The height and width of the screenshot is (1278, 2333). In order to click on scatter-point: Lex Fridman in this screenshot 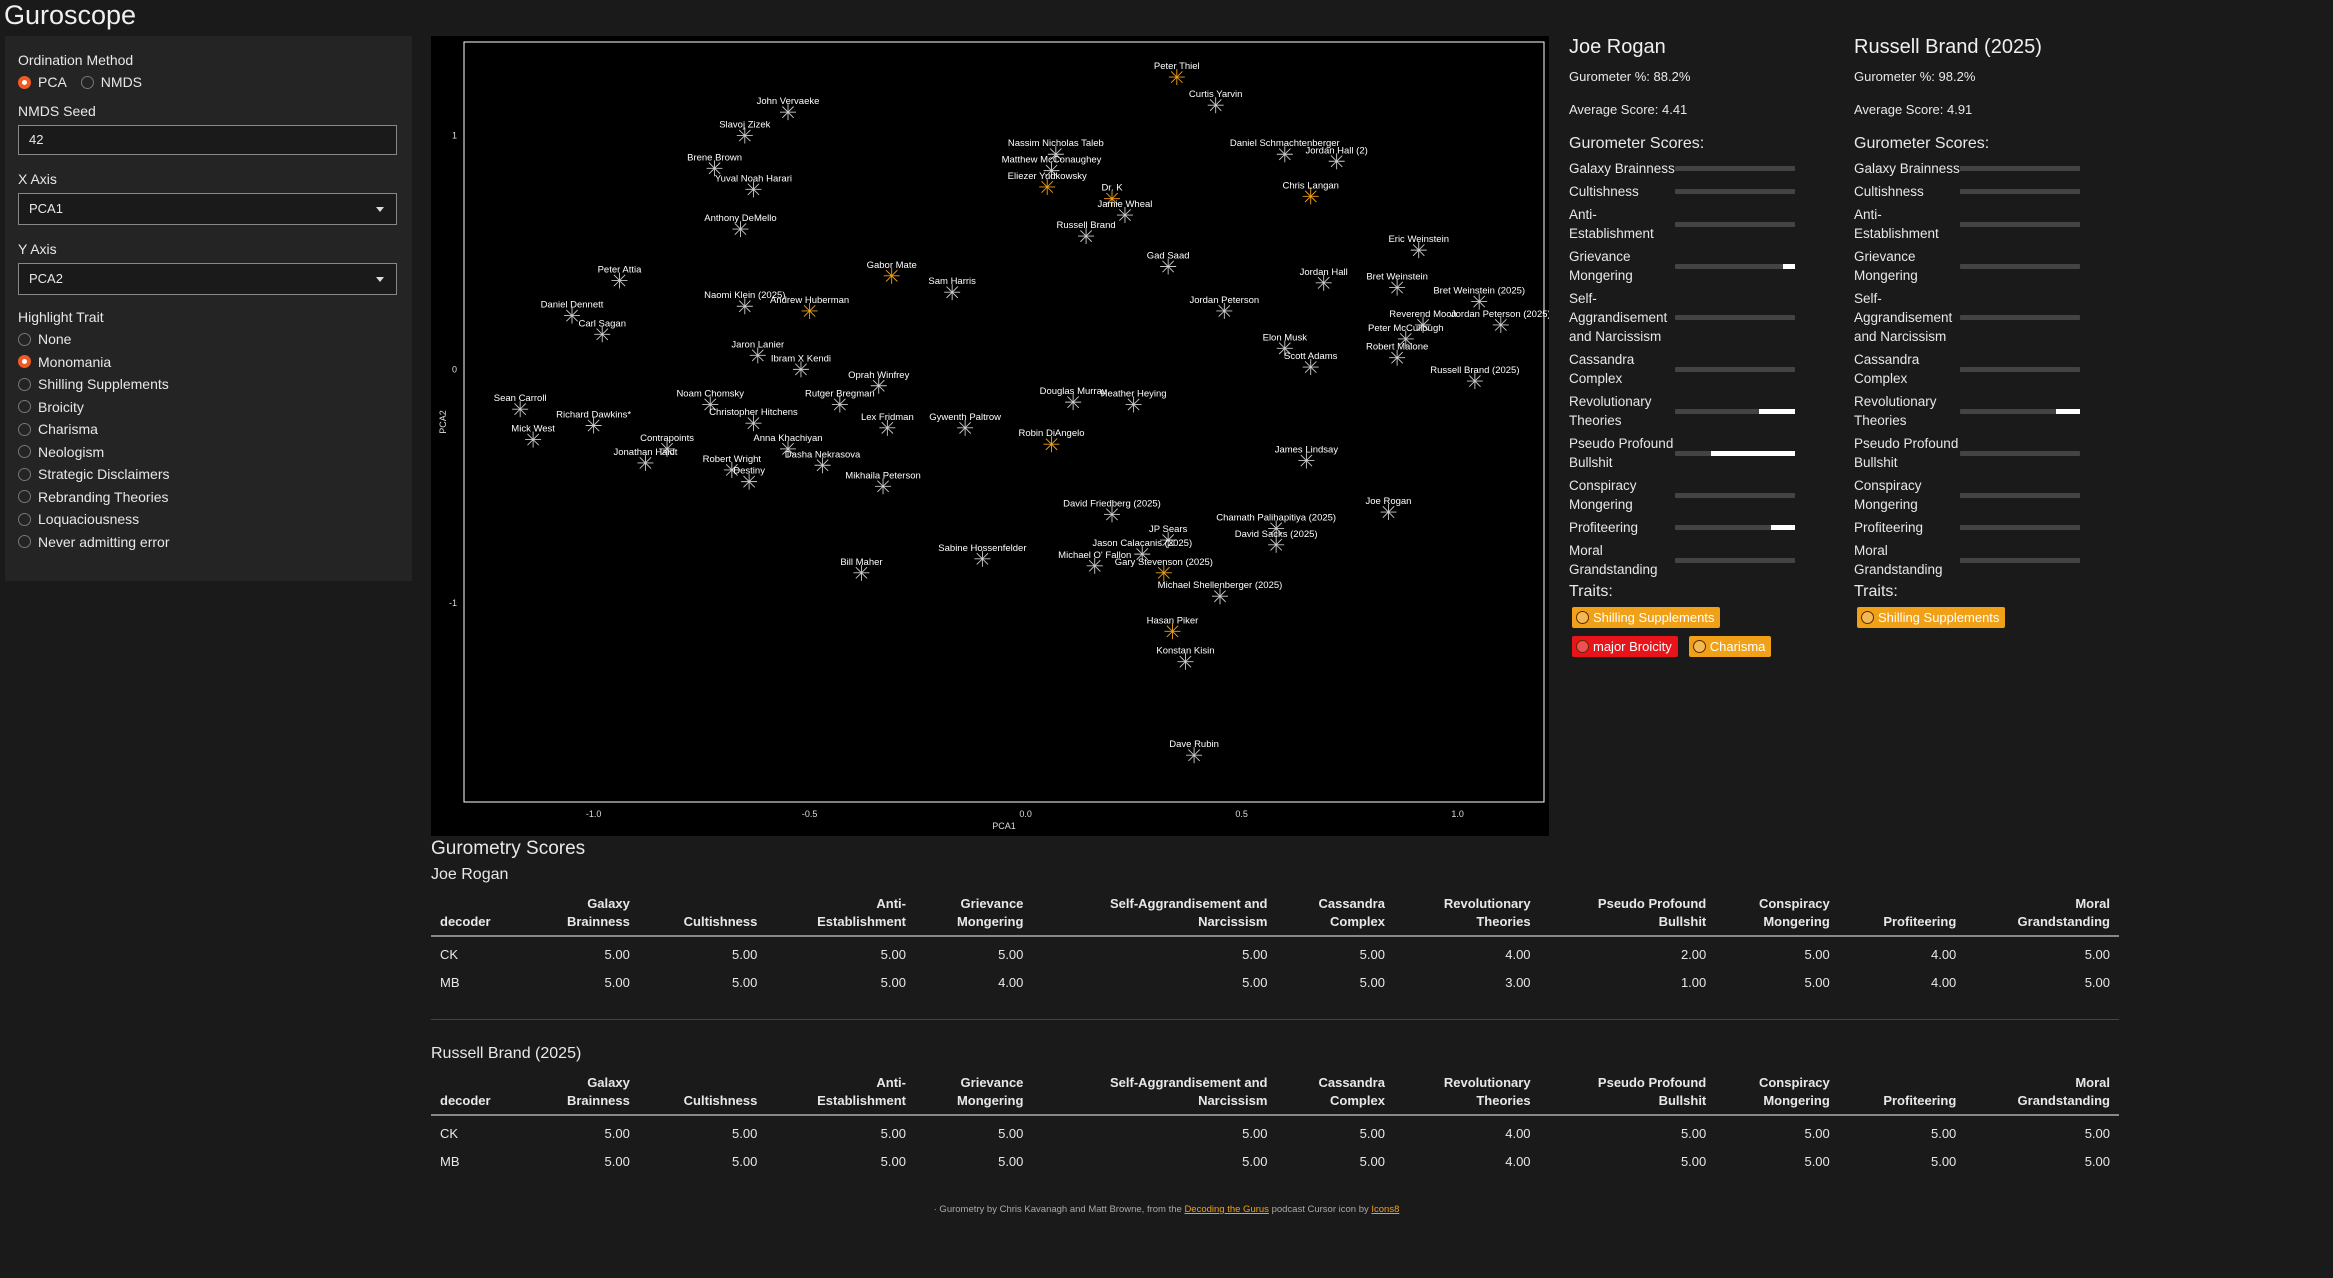, I will do `click(887, 424)`.